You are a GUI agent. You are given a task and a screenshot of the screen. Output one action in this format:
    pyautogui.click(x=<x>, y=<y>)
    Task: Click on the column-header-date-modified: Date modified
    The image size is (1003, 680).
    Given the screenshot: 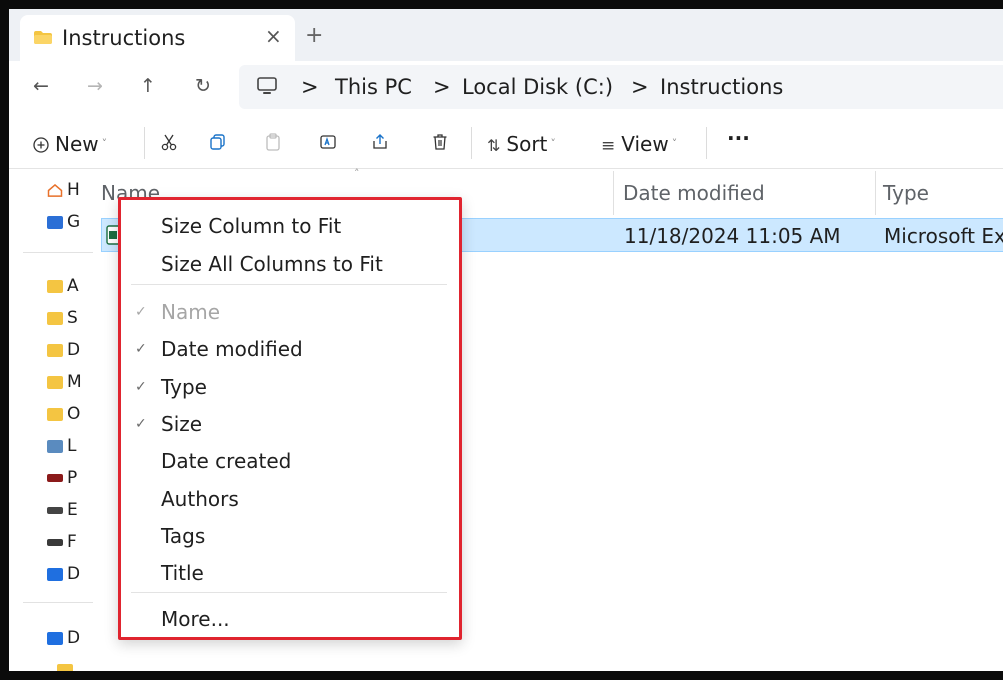 What is the action you would take?
    pyautogui.click(x=694, y=193)
    